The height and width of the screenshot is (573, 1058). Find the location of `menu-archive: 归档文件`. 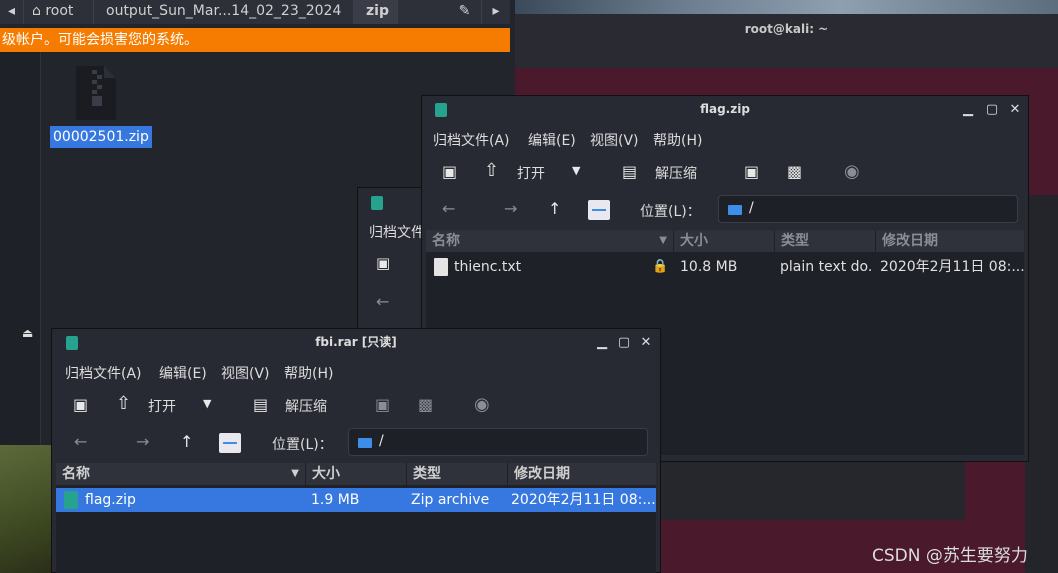

menu-archive: 归档文件 is located at coordinates (397, 232).